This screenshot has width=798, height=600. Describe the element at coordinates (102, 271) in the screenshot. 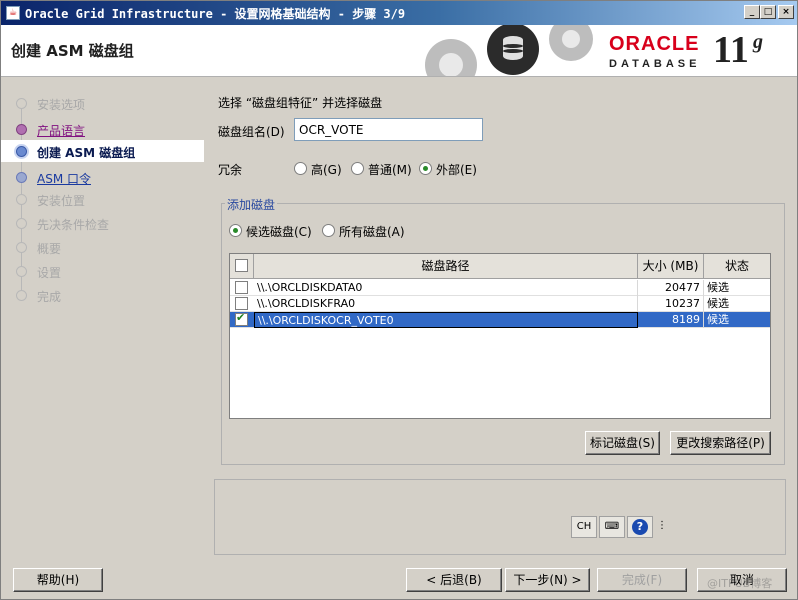

I see `step-setup: 设置` at that location.